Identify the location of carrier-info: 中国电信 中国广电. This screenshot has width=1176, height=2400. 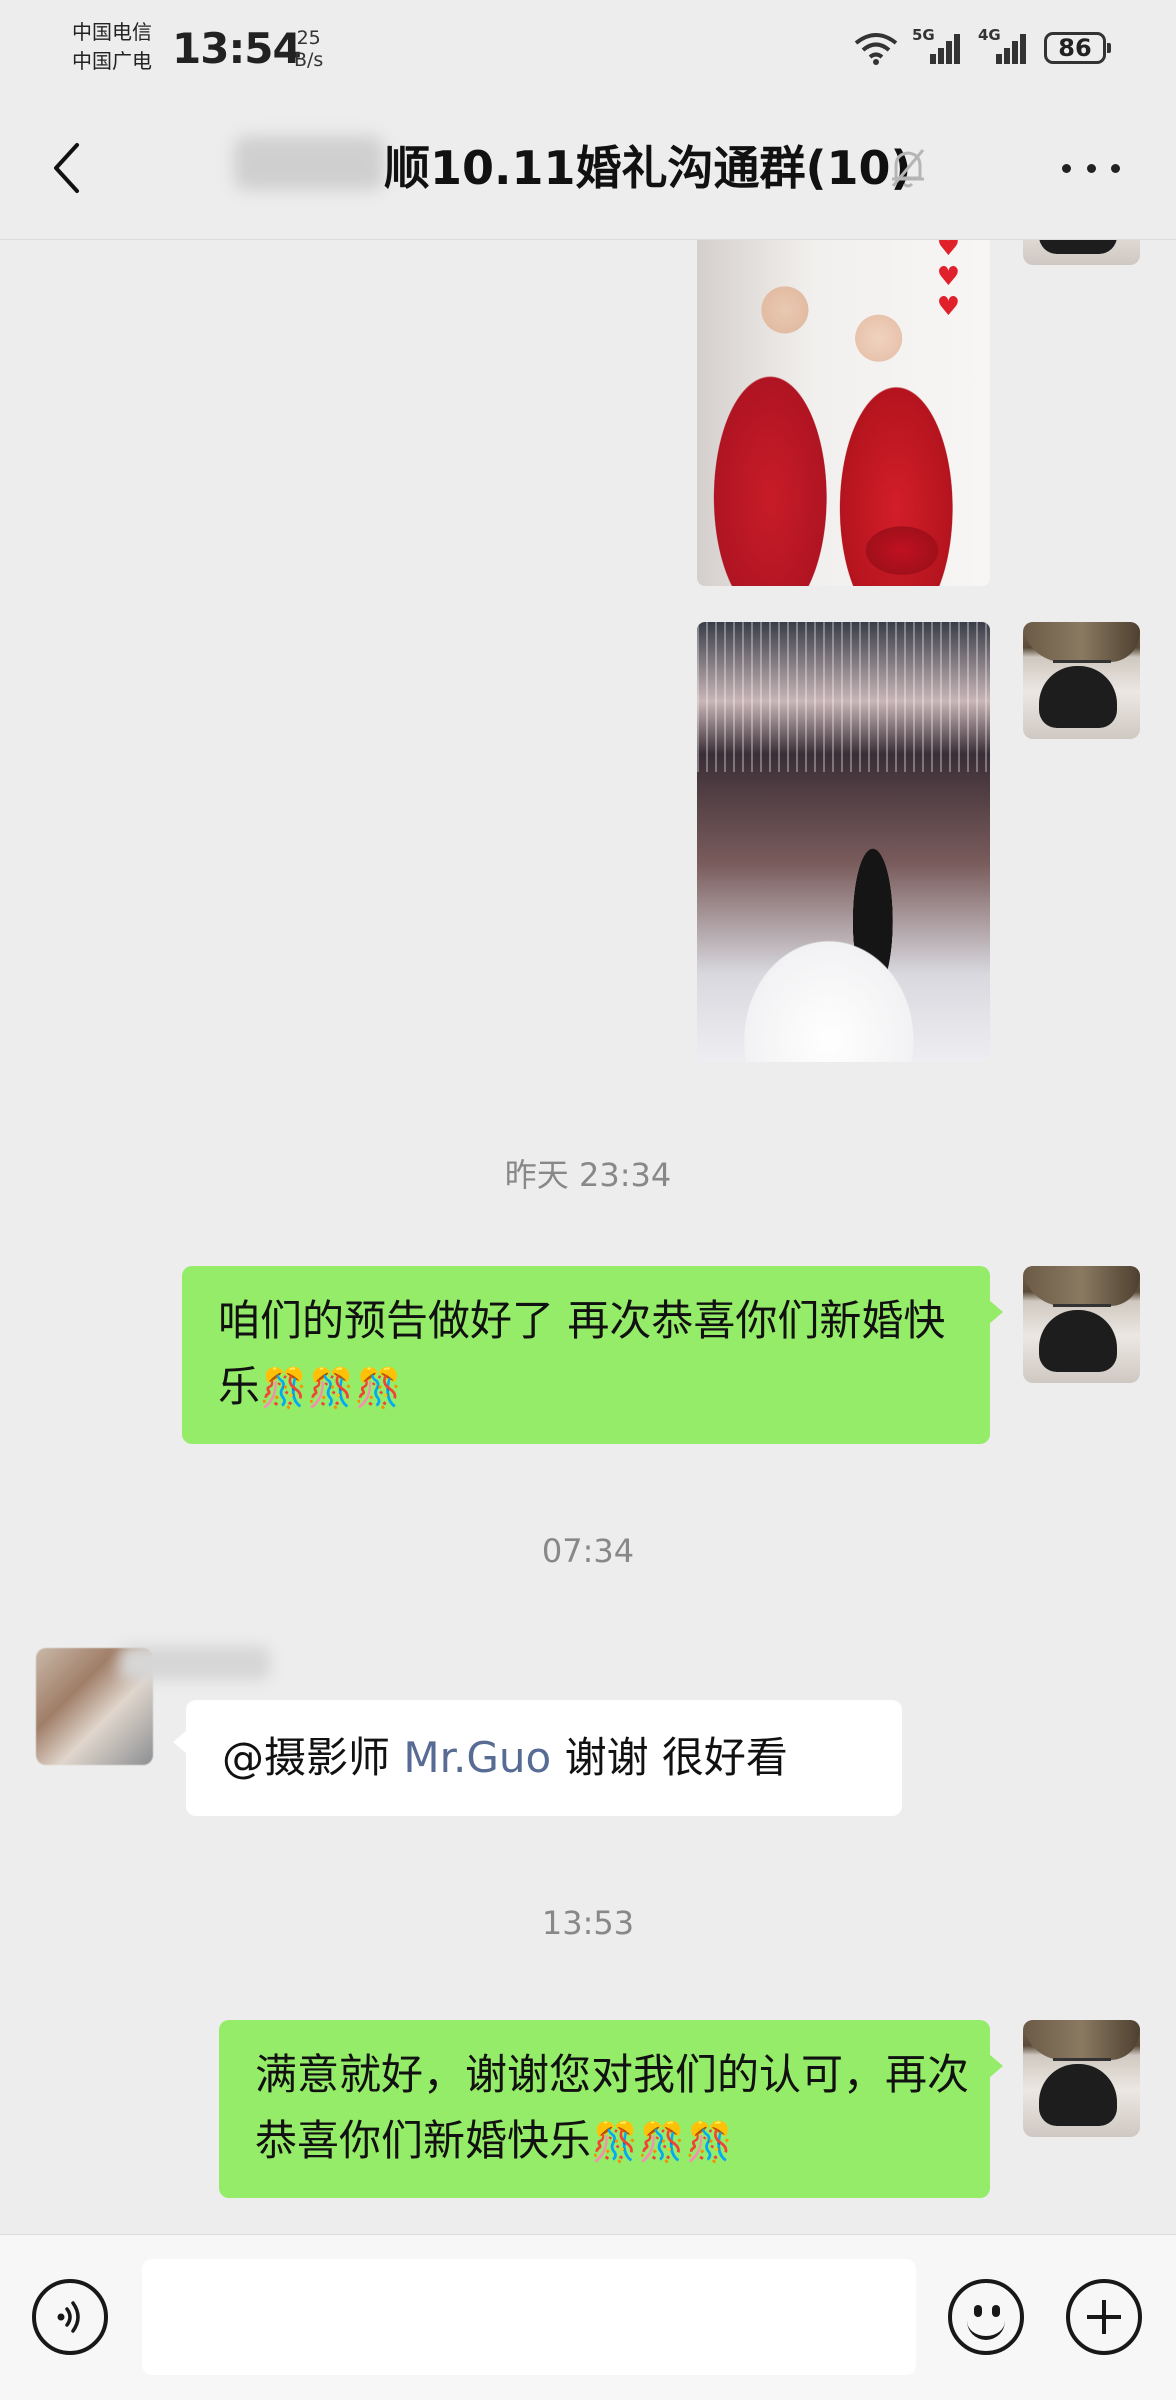
(112, 47).